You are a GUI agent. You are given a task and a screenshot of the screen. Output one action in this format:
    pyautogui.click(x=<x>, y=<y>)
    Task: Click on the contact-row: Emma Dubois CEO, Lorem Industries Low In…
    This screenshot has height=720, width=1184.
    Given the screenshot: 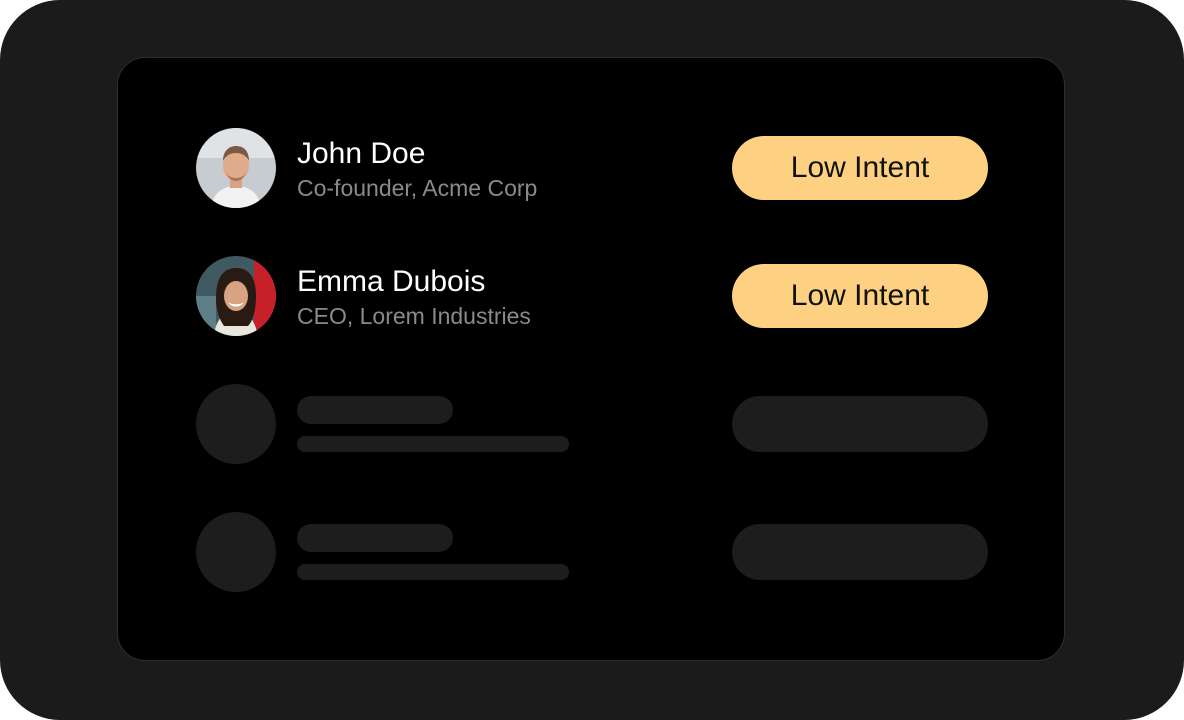 What is the action you would take?
    pyautogui.click(x=592, y=296)
    